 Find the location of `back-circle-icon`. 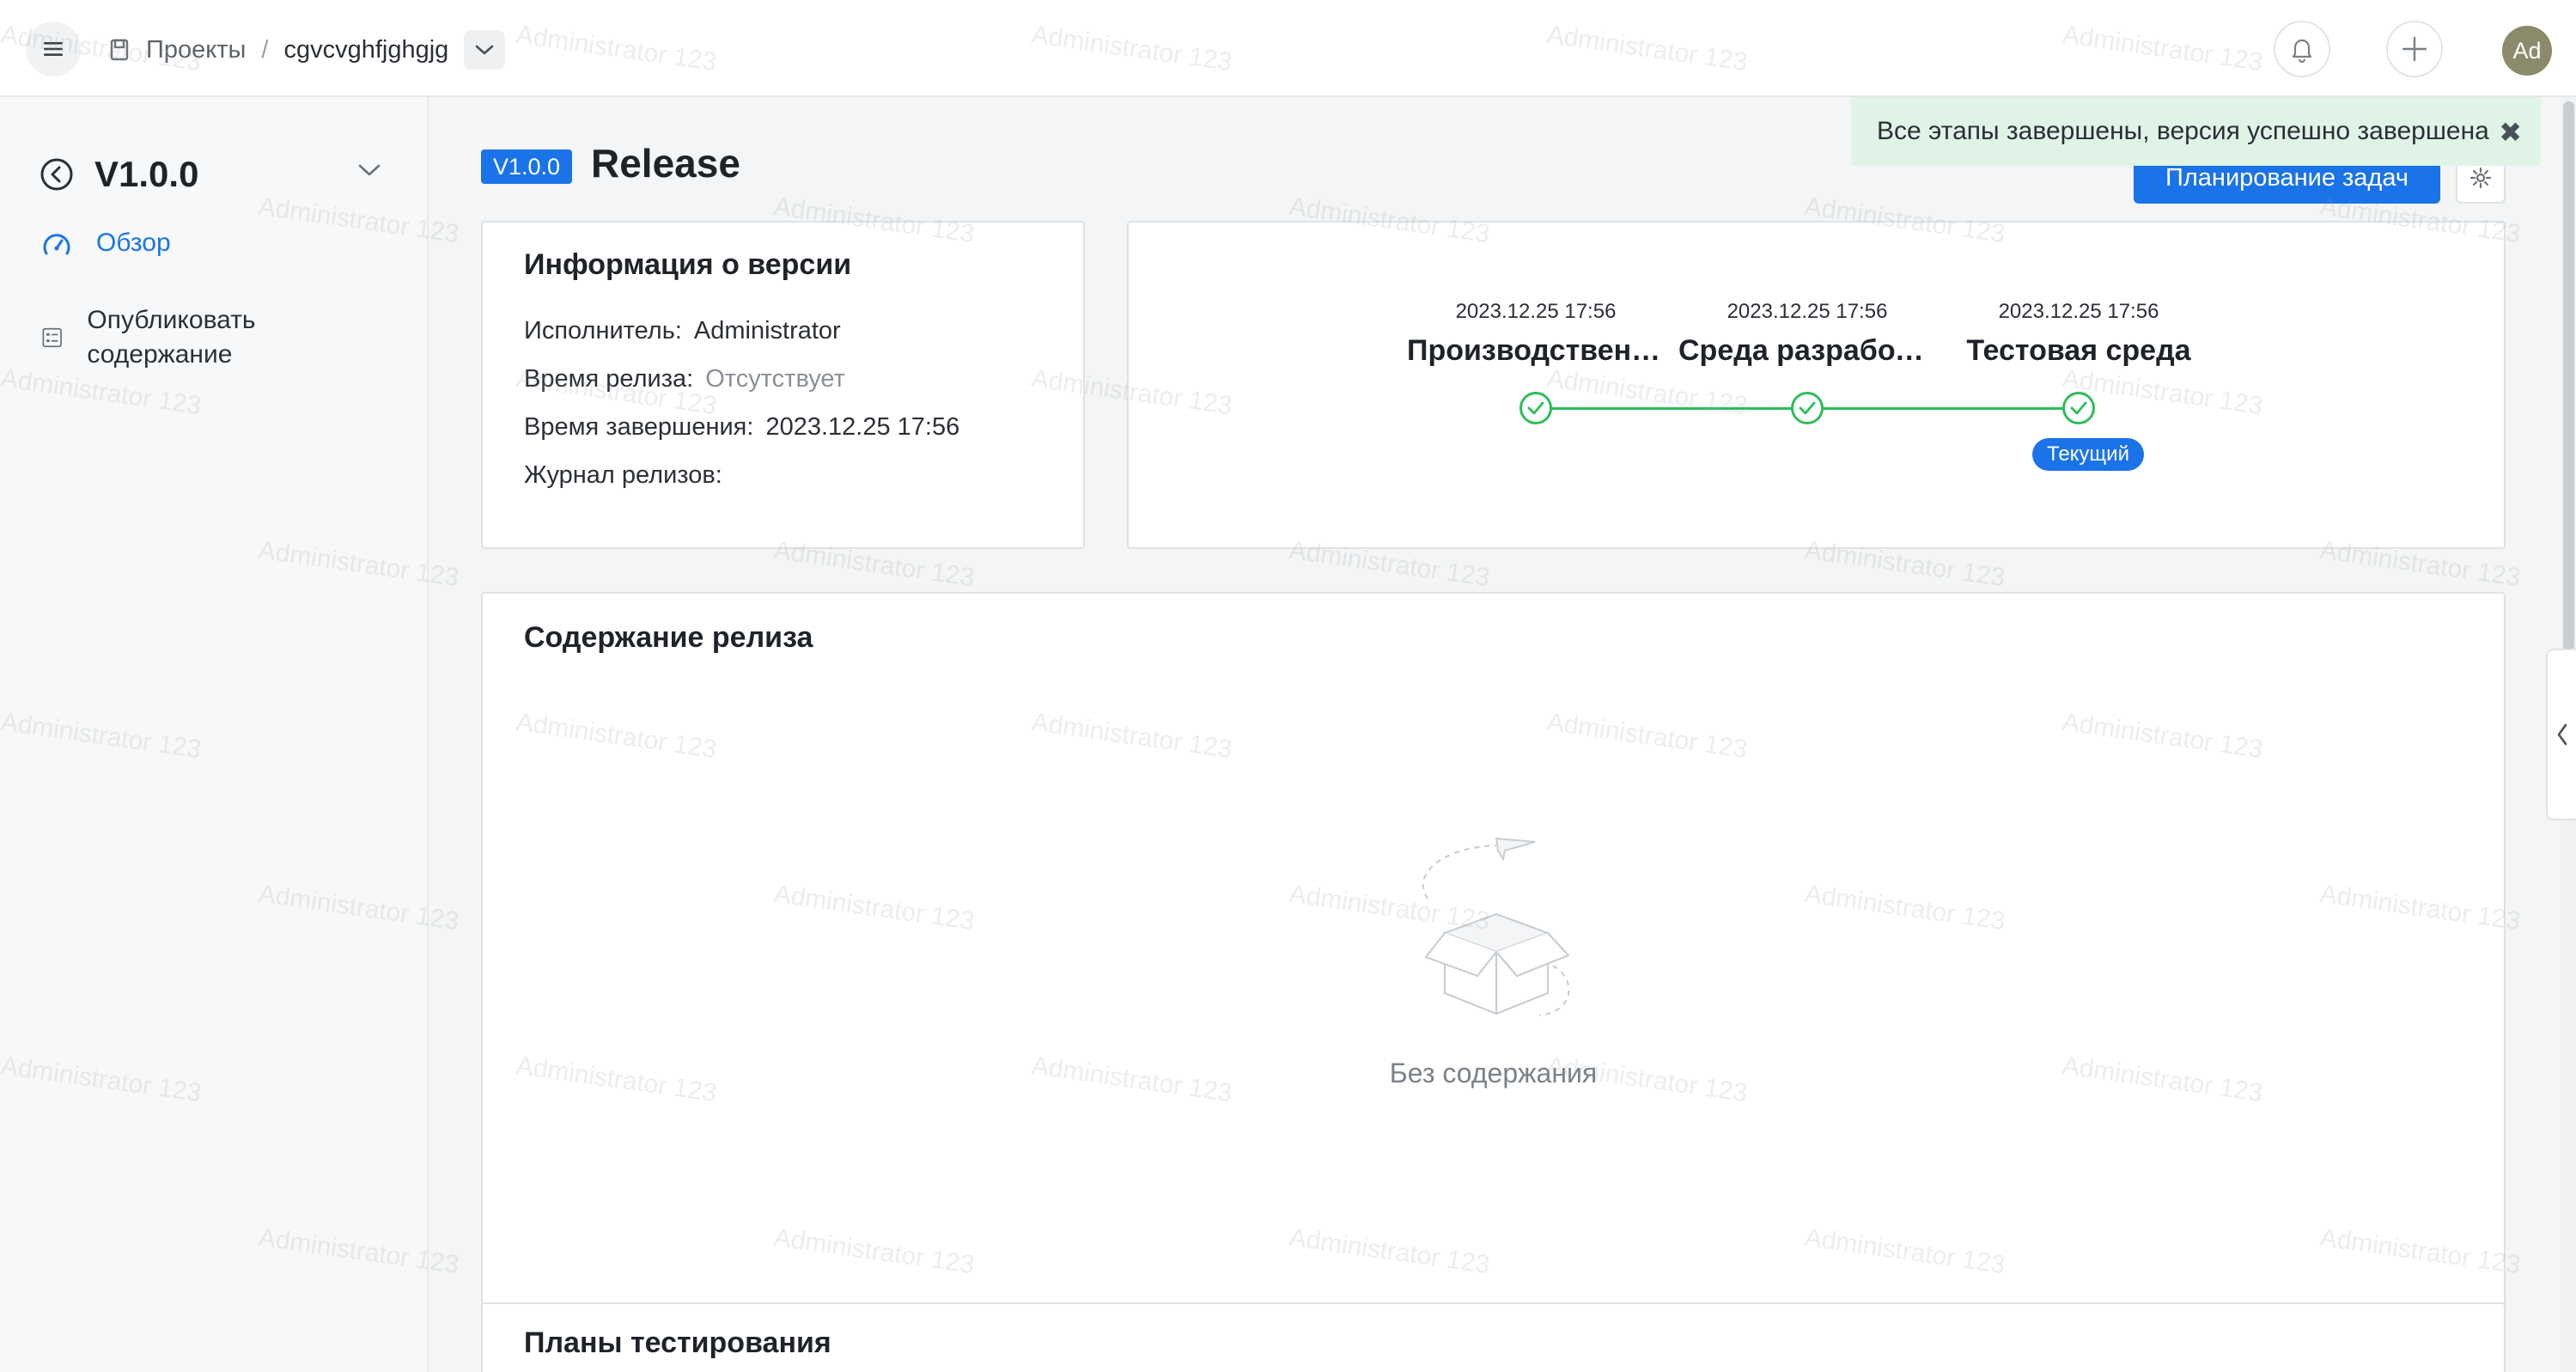

back-circle-icon is located at coordinates (57, 174).